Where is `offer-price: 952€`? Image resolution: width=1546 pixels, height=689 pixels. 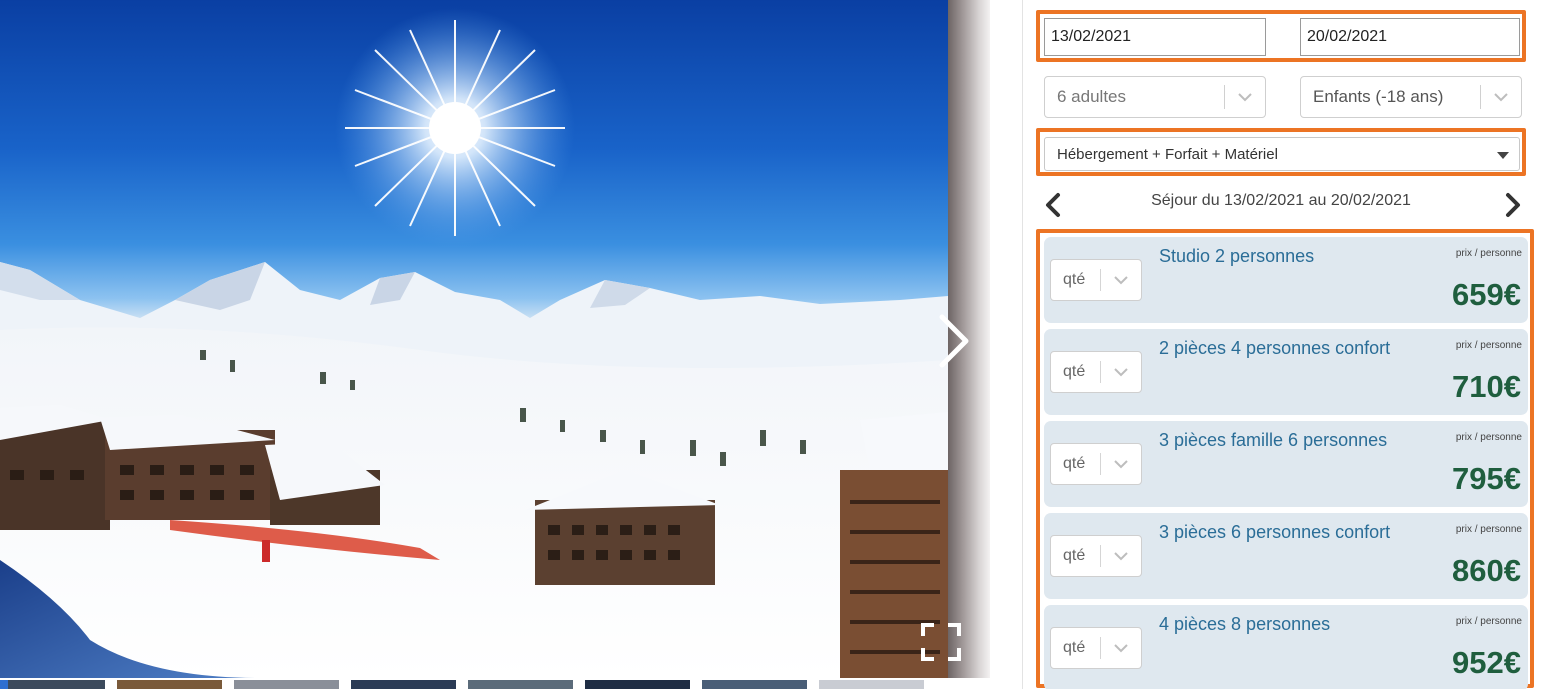
offer-price: 952€ is located at coordinates (1486, 662).